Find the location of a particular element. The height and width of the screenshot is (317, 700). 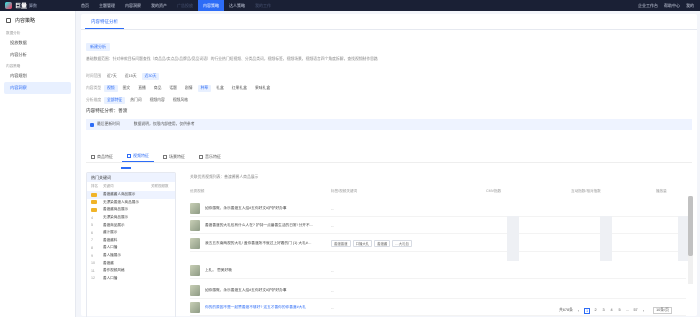

filter-chip: 近7天 is located at coordinates (112, 76).